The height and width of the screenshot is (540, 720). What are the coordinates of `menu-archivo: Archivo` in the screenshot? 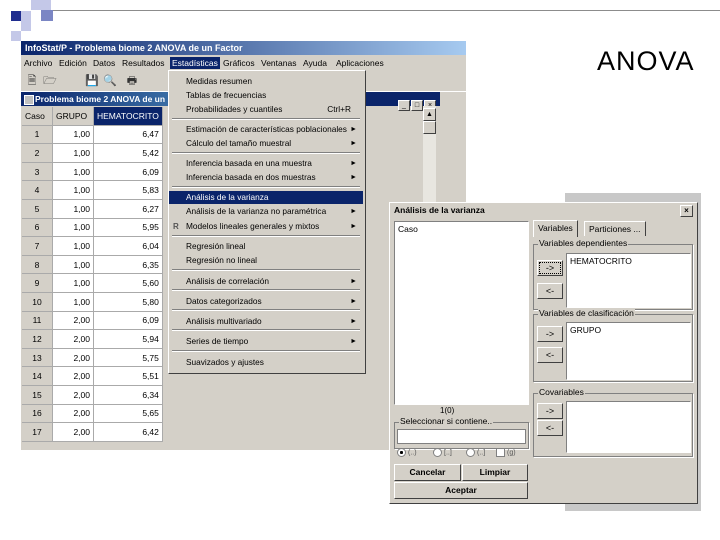 It's located at (38, 63).